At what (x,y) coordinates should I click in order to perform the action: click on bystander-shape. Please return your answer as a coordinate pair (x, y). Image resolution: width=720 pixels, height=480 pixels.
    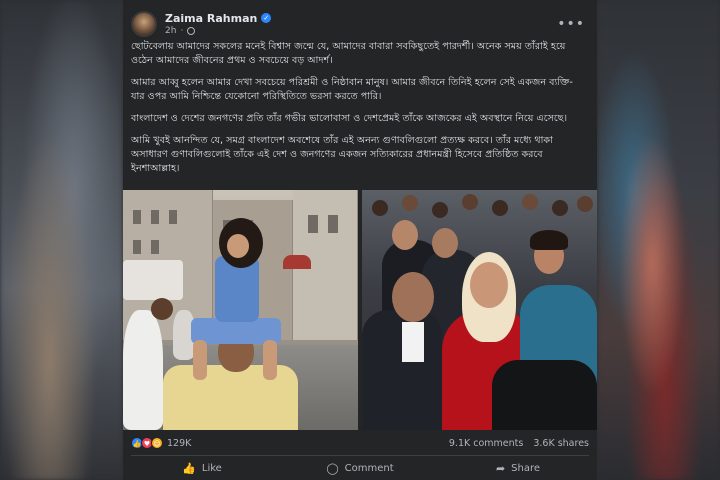
    Looking at the image, I should click on (143, 370).